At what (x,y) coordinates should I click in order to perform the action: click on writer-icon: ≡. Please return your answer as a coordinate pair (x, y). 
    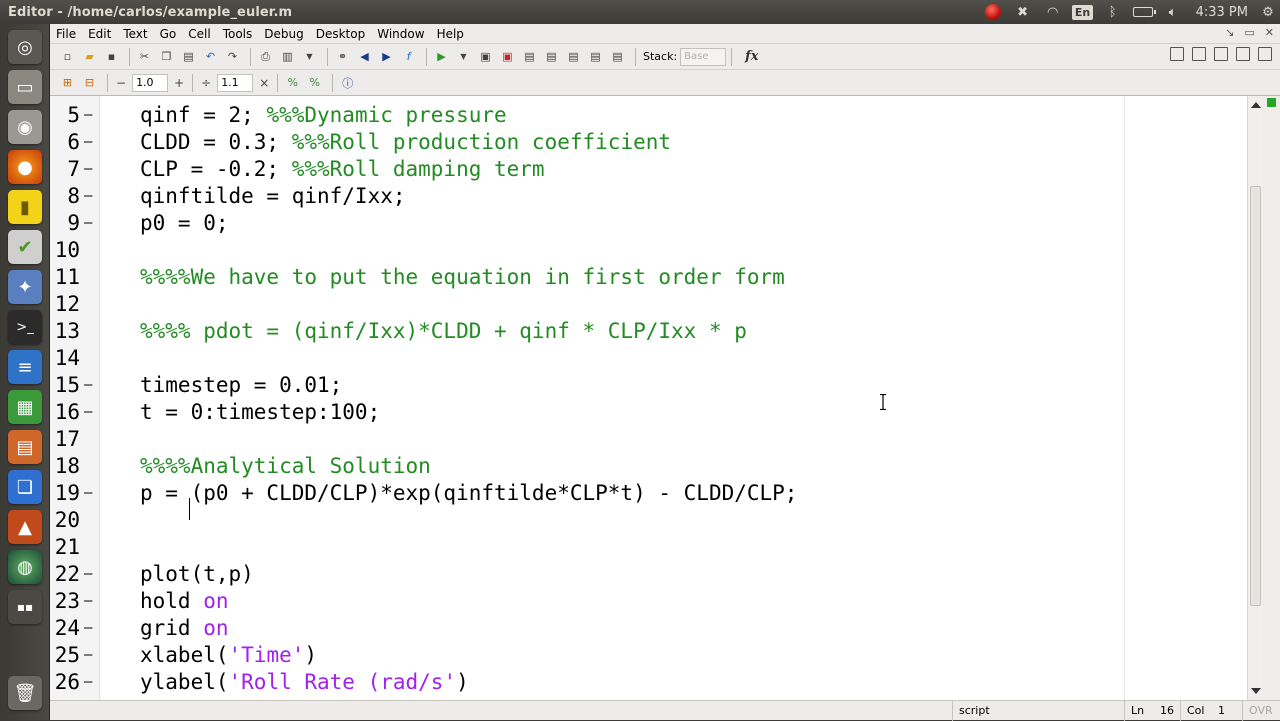
    Looking at the image, I should click on (25, 367).